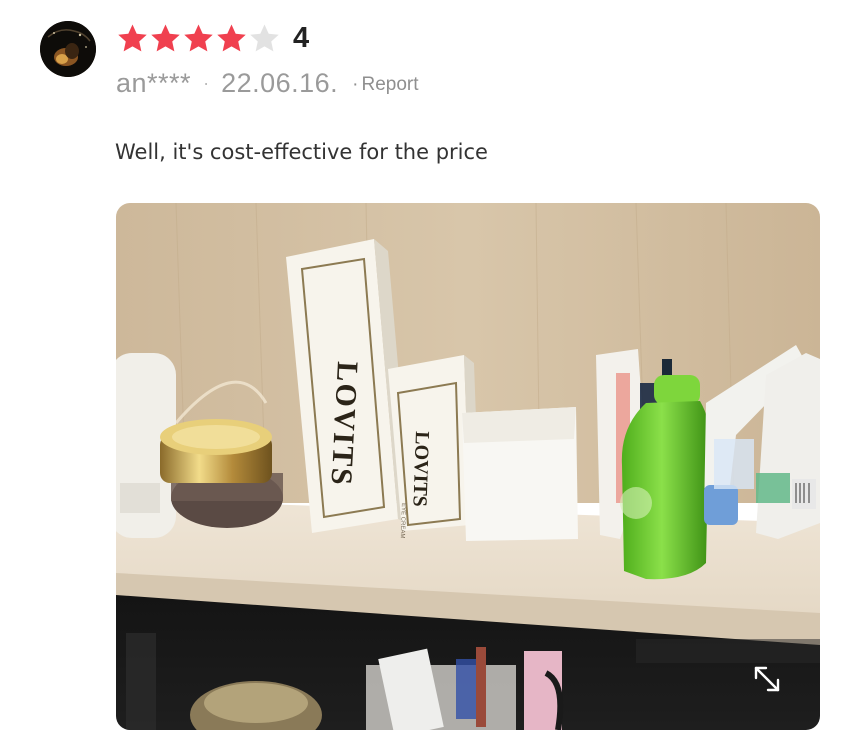 The image size is (860, 751). Describe the element at coordinates (344, 424) in the screenshot. I see `brand-box-text: LOVITS` at that location.